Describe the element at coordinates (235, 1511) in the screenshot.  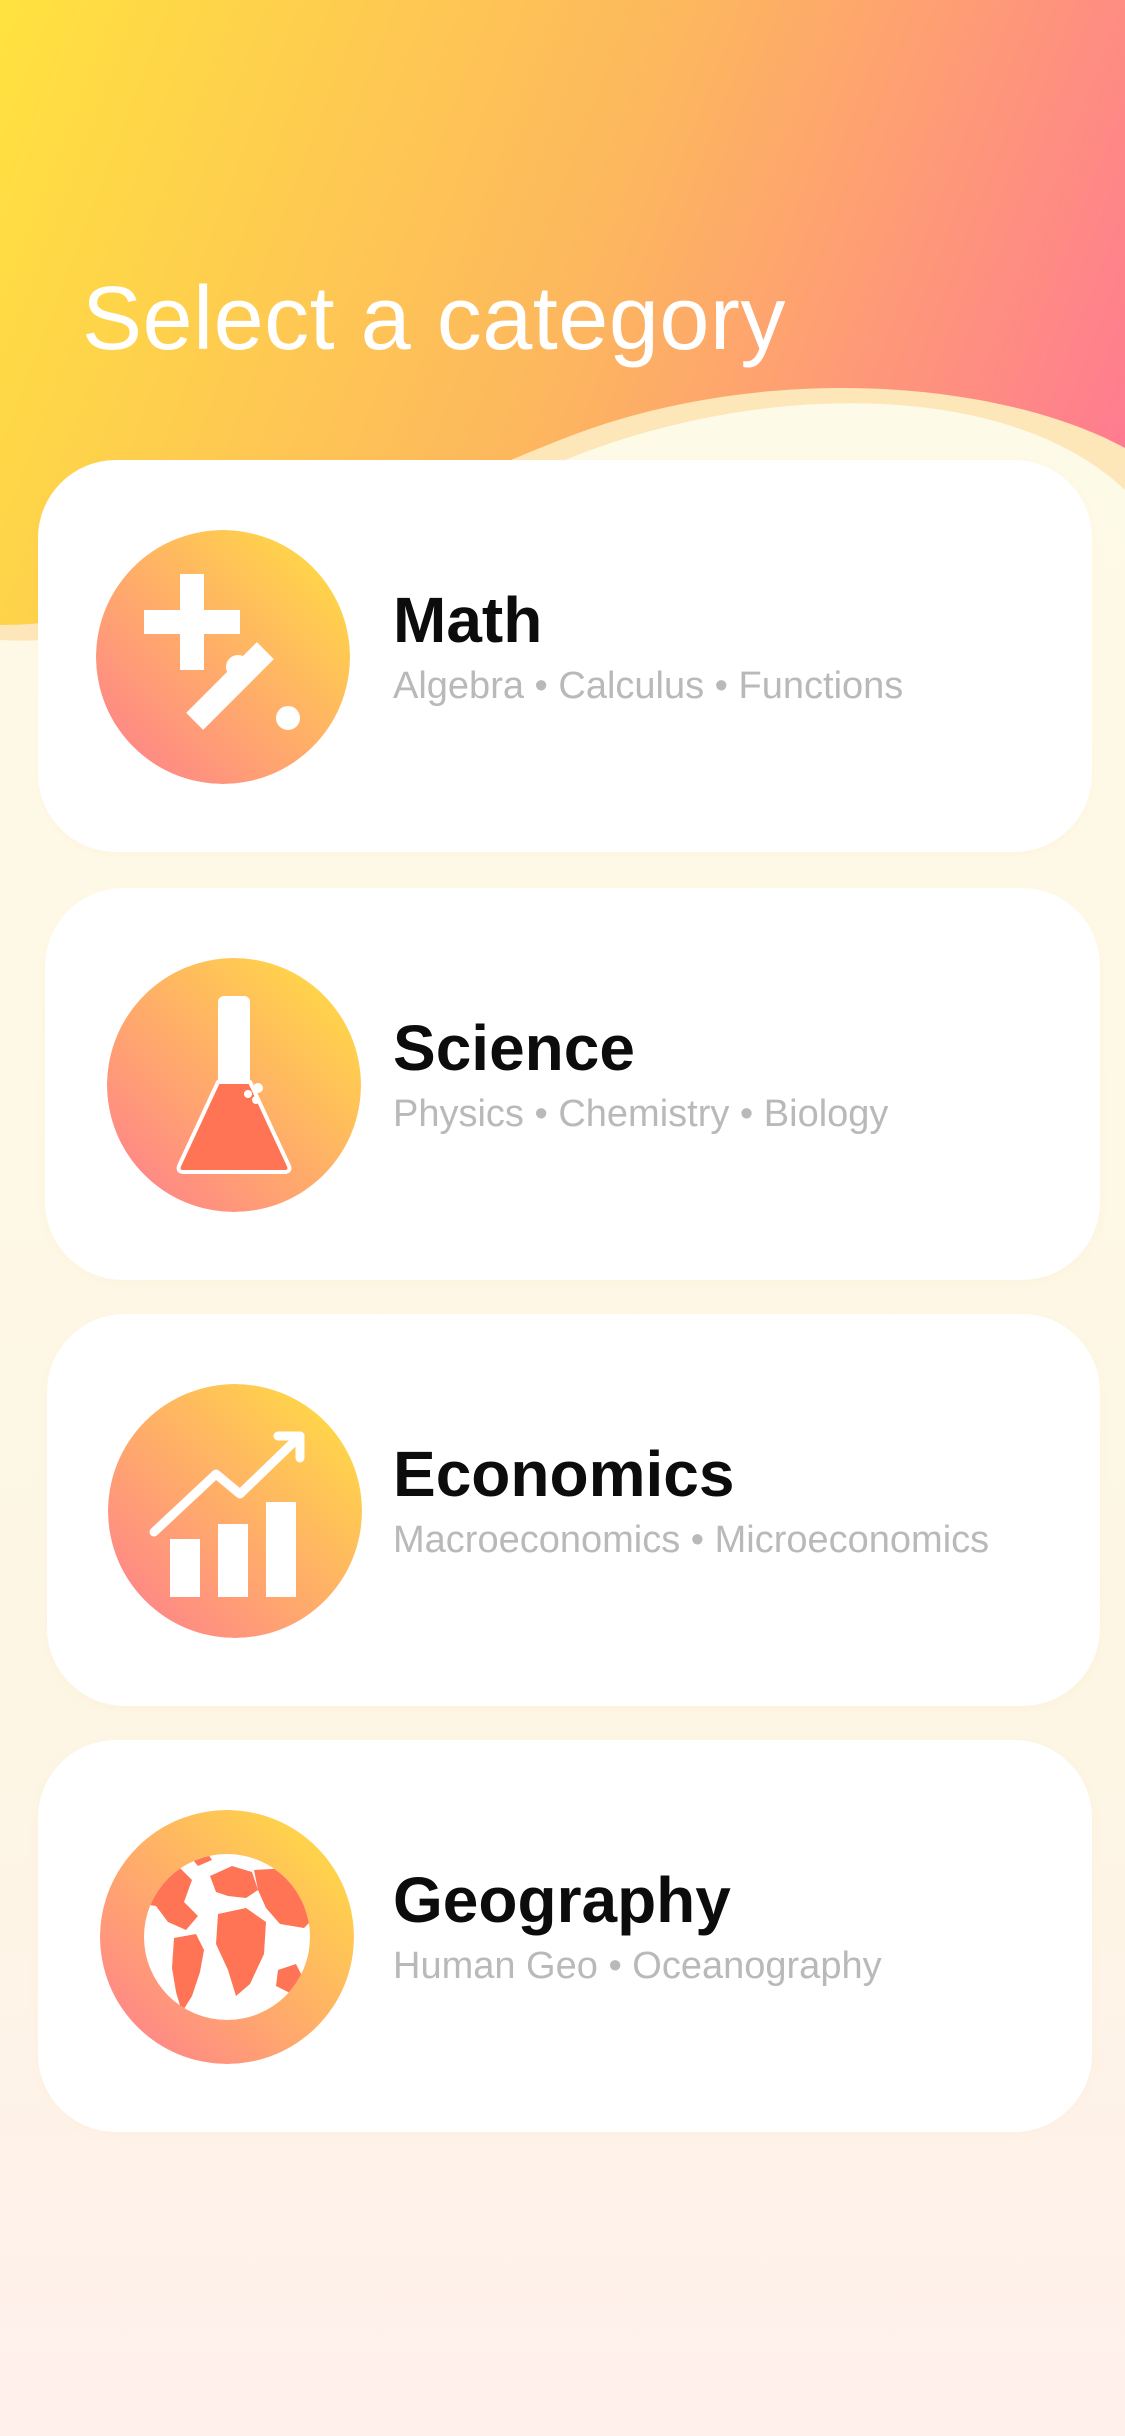
I see `growth-chart-icon` at that location.